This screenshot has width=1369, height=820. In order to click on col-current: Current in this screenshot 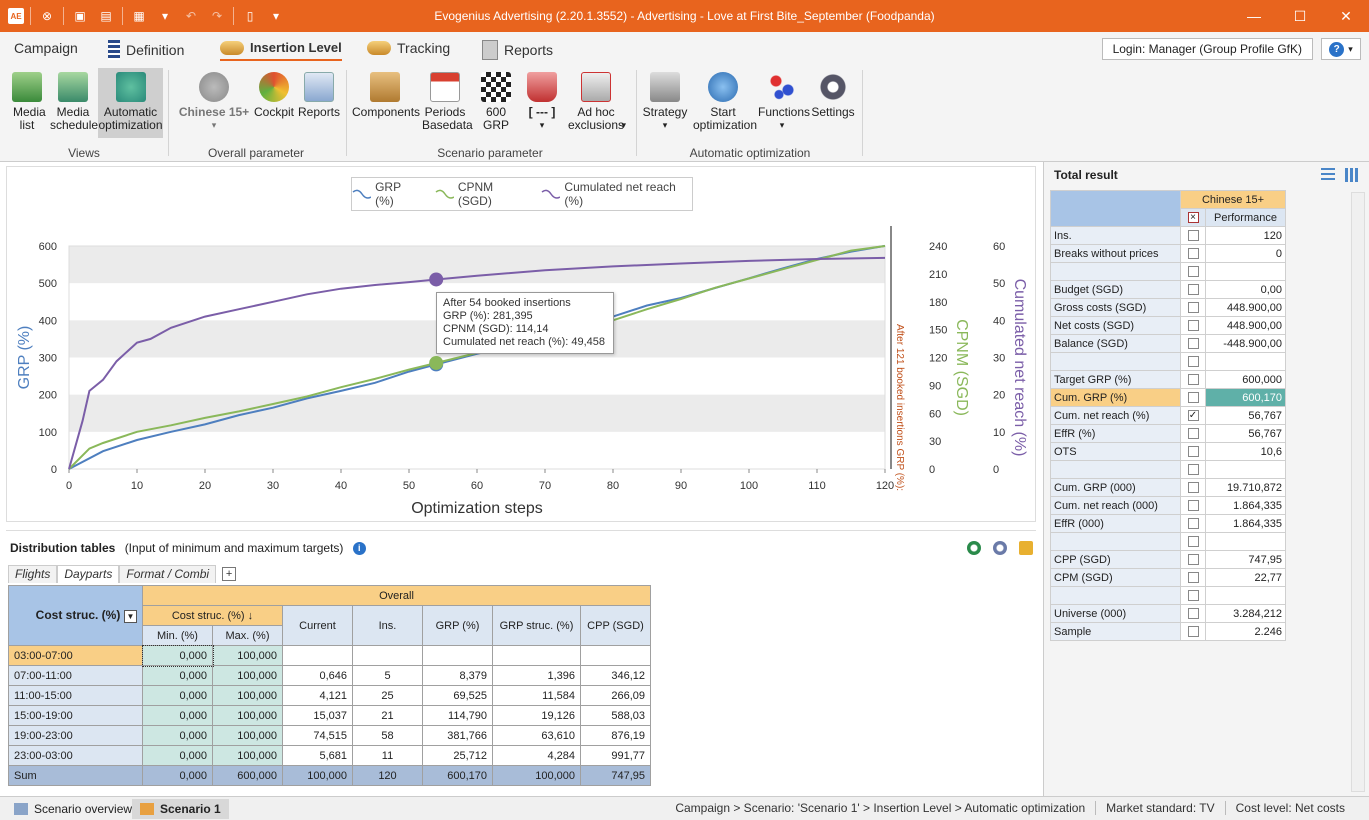, I will do `click(317, 625)`.